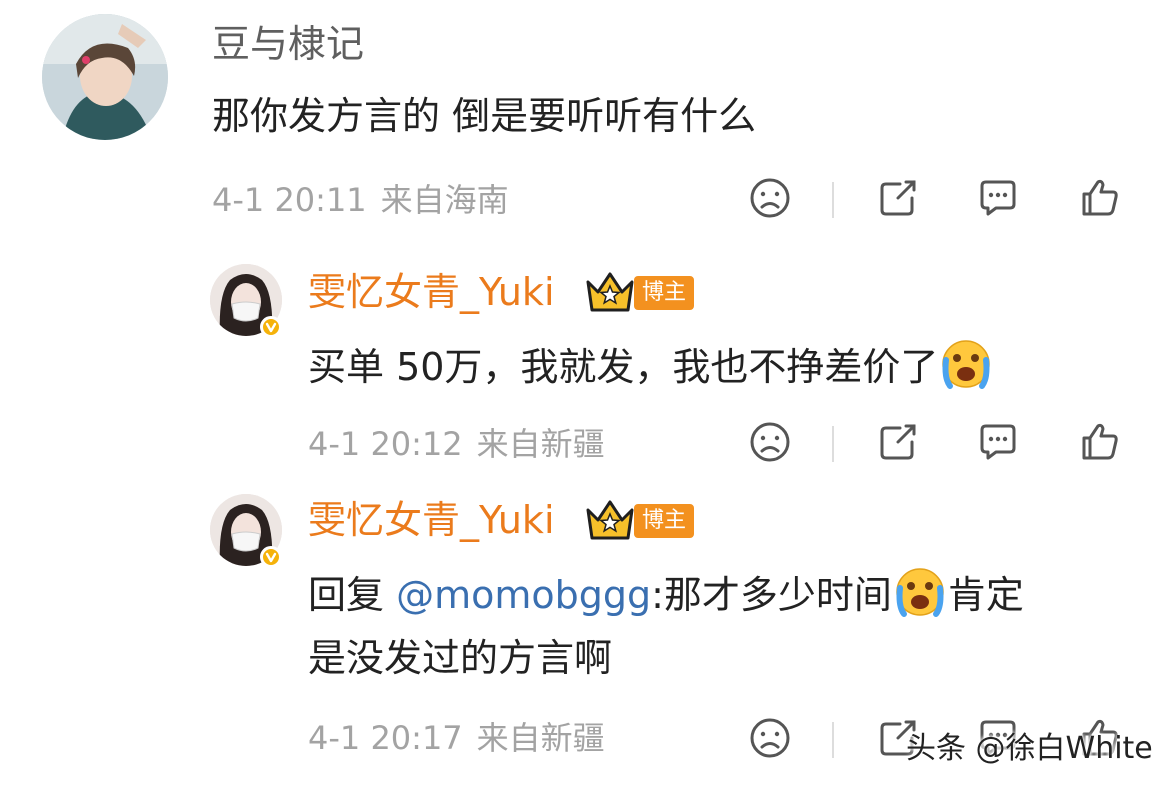  I want to click on reply-text-content: :那才多少时间, so click(771, 595).